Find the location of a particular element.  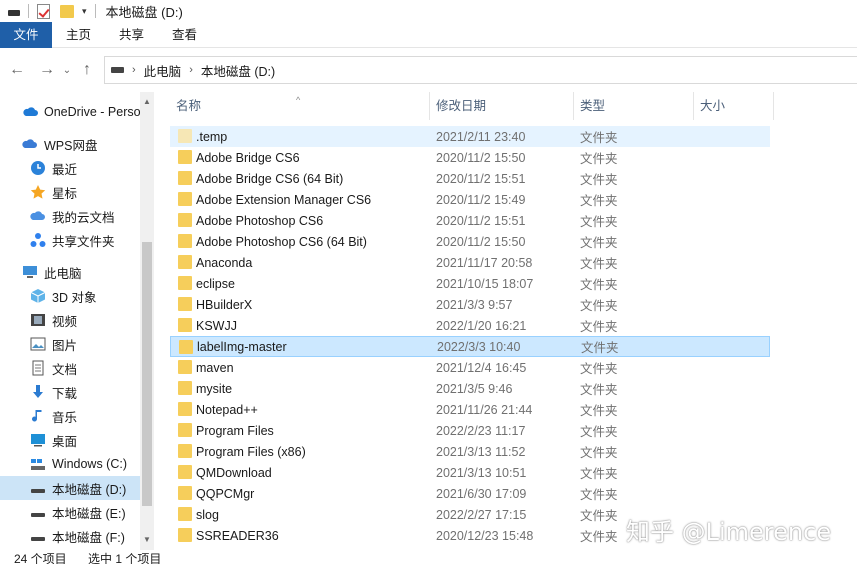

nav-item-desktop: 桌面 is located at coordinates (70, 440).